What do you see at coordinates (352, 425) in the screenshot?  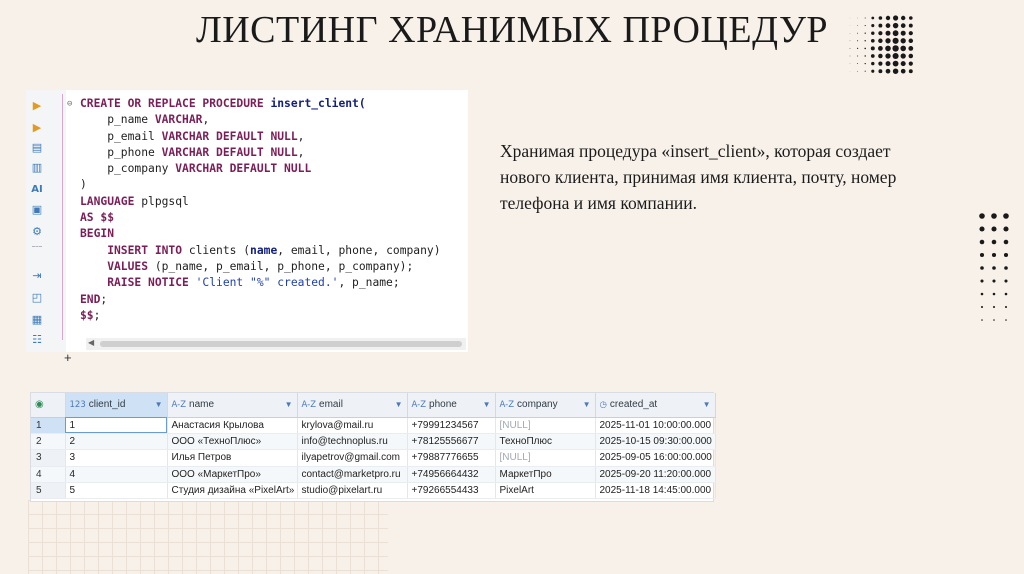 I see `table-cell: krylova@mail.ru` at bounding box center [352, 425].